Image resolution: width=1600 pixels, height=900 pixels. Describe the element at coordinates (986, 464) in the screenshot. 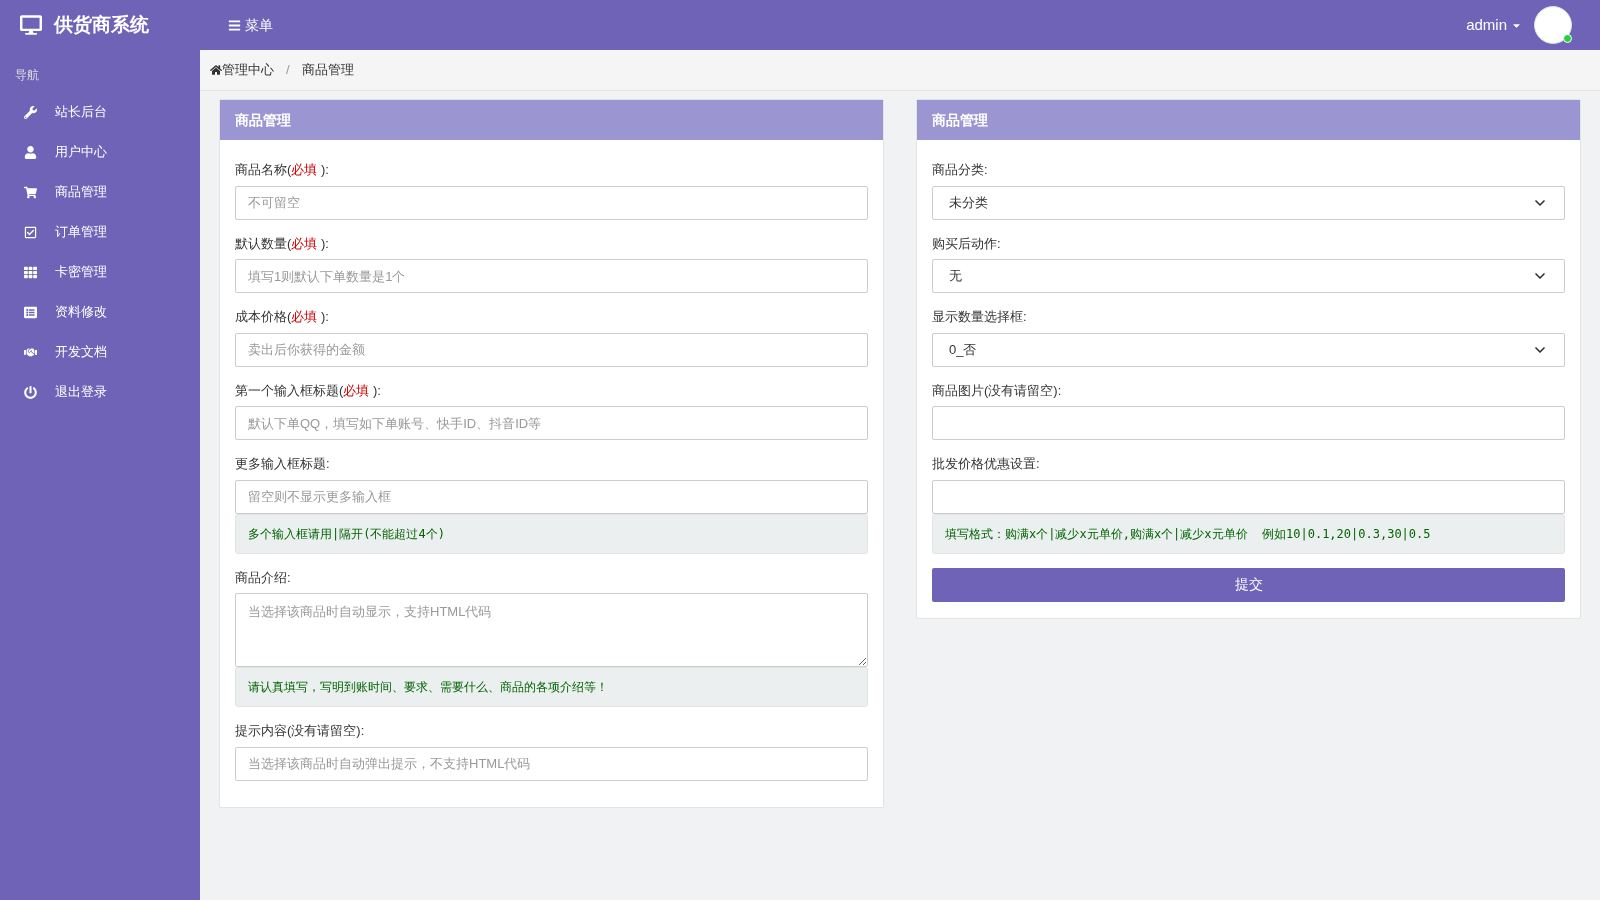

I see `field-label: 批发价格优惠设置:` at that location.